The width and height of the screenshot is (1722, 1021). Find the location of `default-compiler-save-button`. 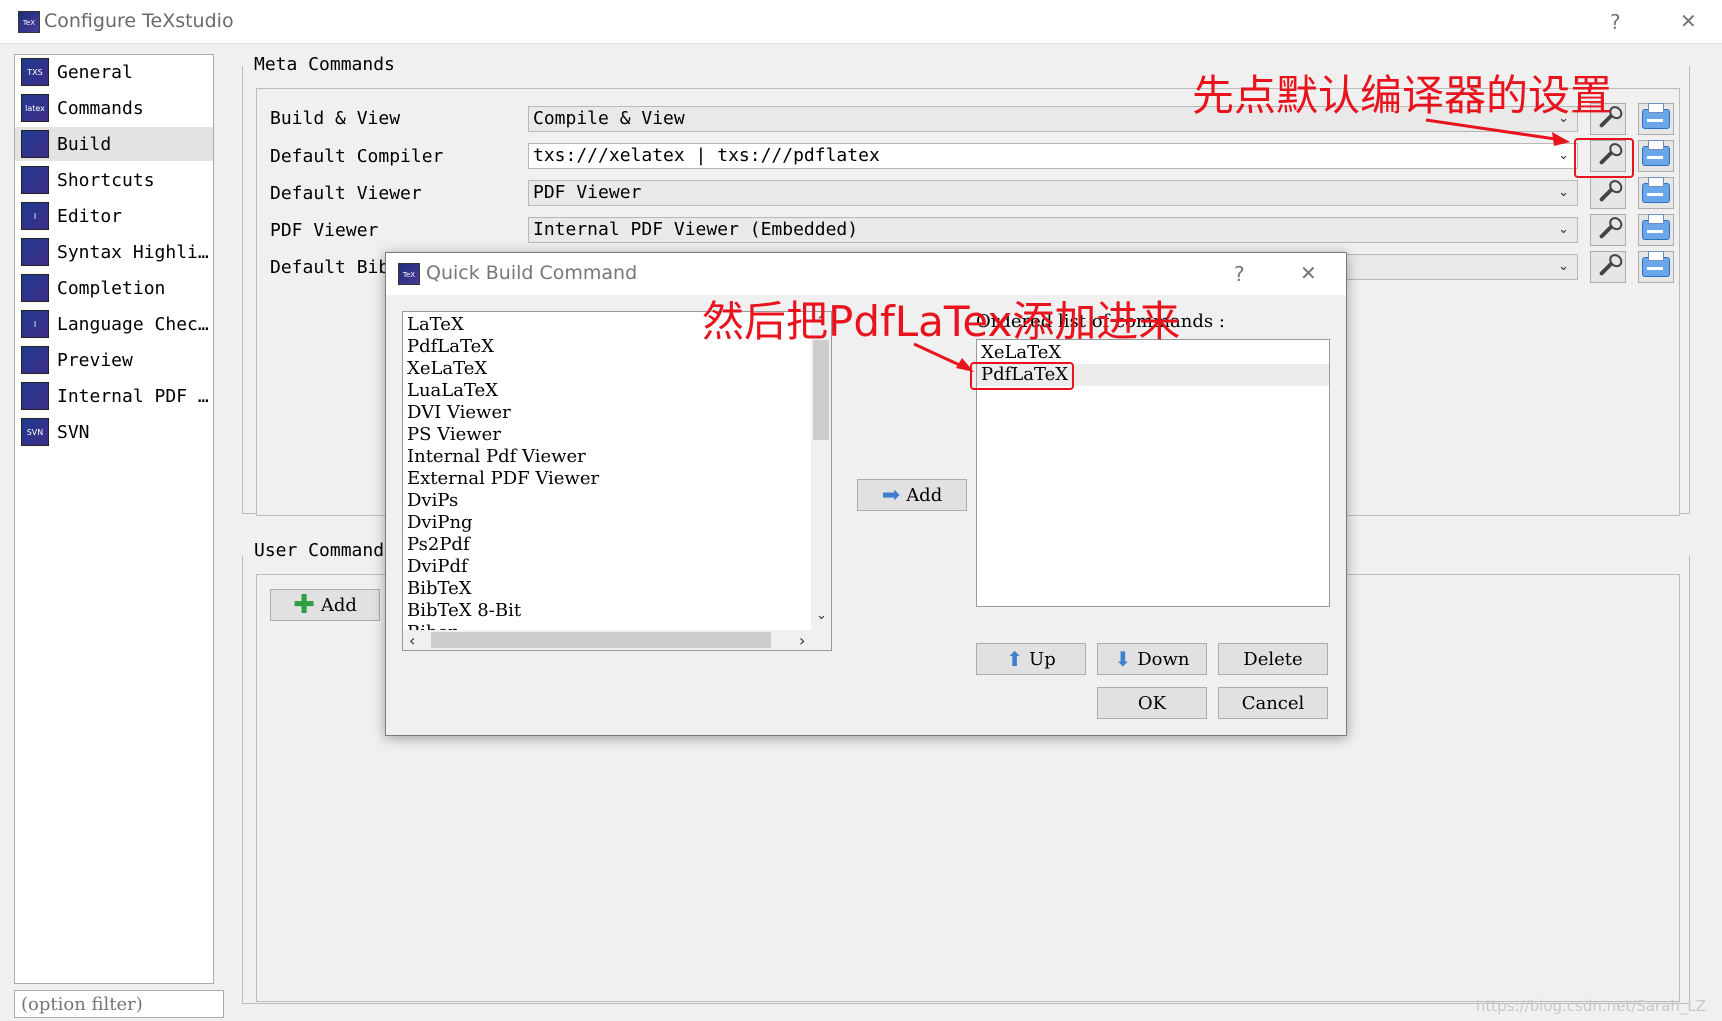

default-compiler-save-button is located at coordinates (1656, 156).